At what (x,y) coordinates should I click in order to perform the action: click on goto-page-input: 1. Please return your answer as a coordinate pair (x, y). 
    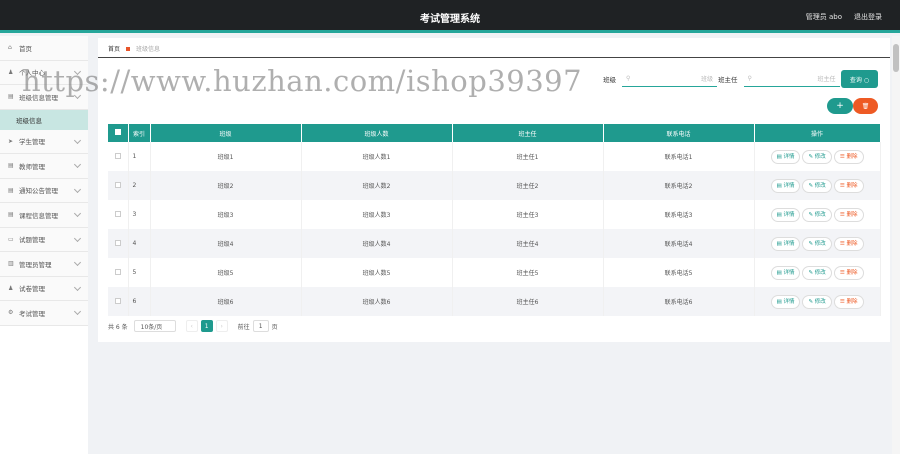
    Looking at the image, I should click on (260, 326).